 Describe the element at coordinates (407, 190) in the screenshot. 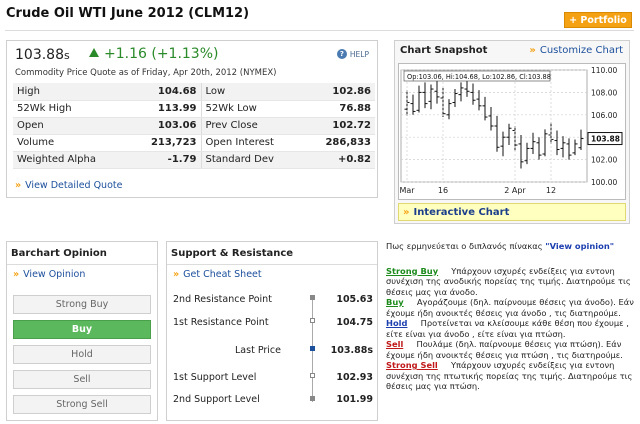

I see `x-tick-label: Mar` at that location.